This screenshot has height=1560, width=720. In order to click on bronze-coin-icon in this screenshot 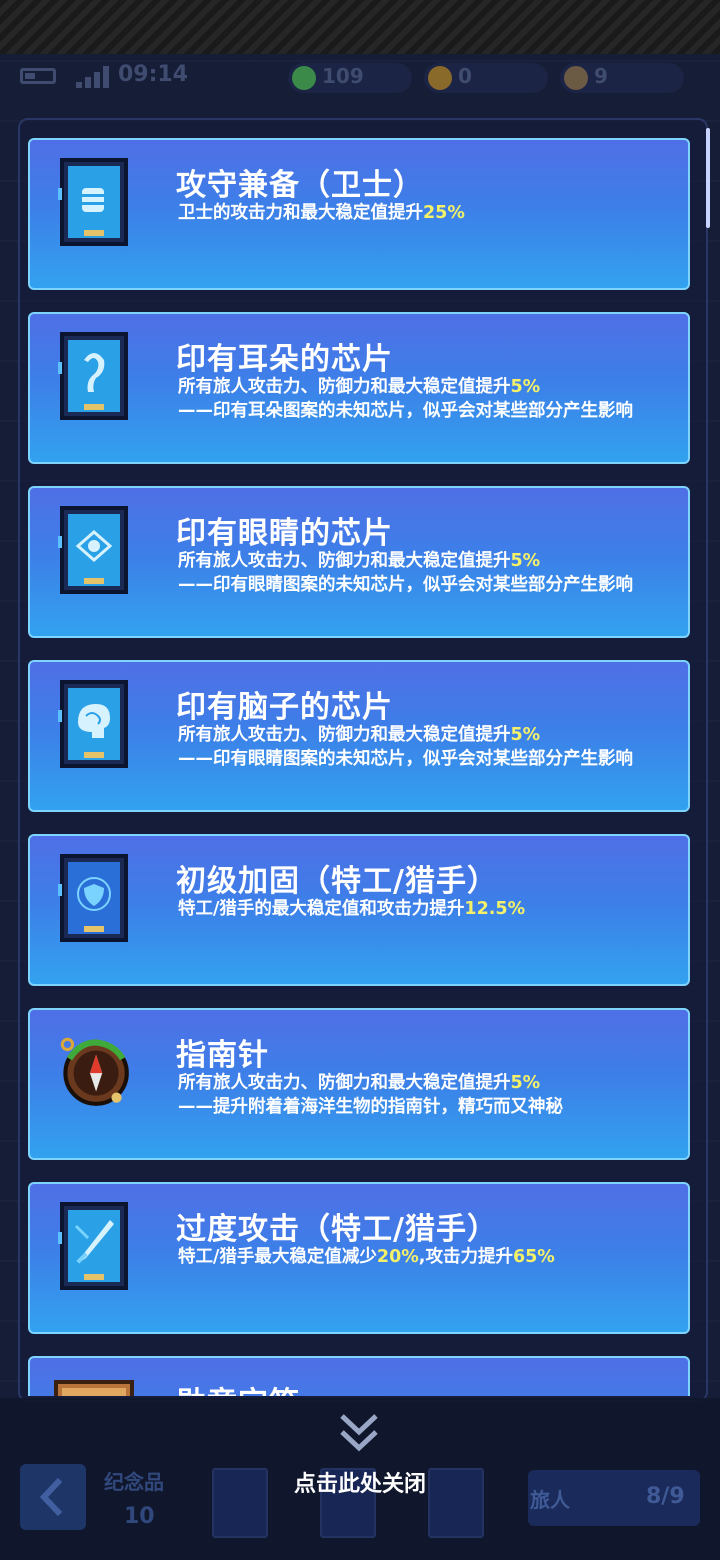, I will do `click(576, 78)`.